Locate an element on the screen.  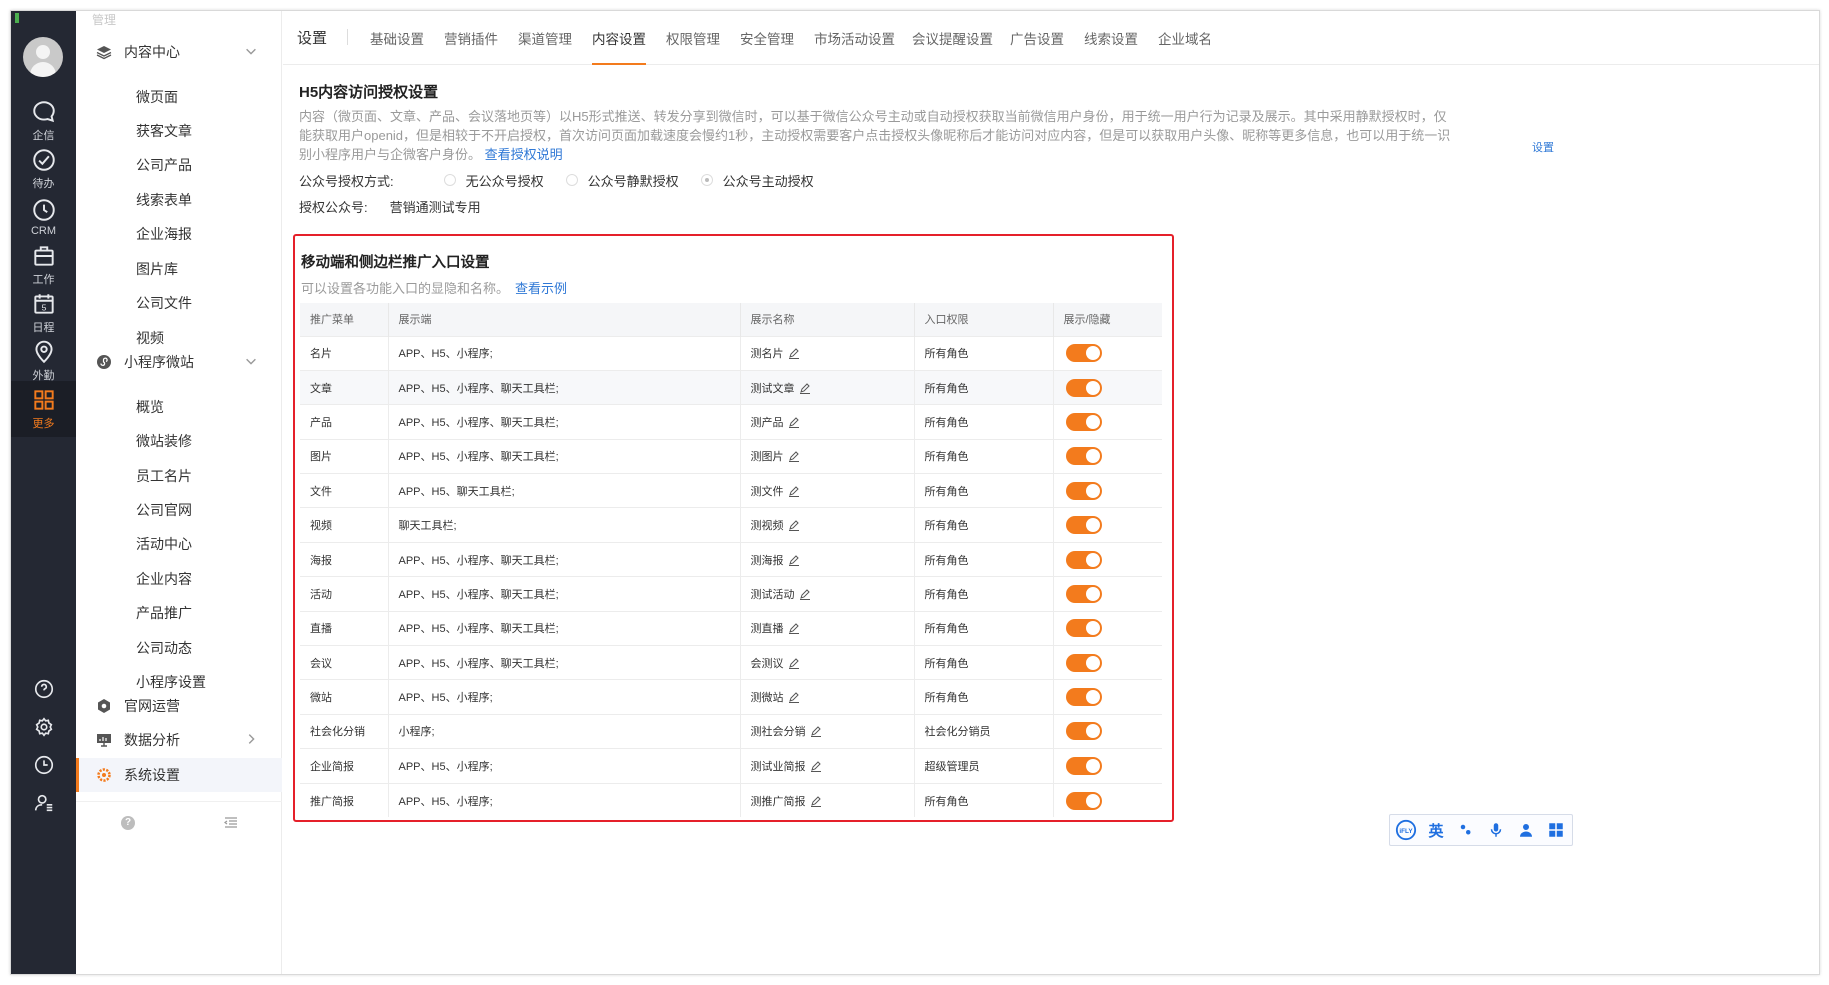
sidebar-item-event-center: 活动中心 is located at coordinates (164, 544).